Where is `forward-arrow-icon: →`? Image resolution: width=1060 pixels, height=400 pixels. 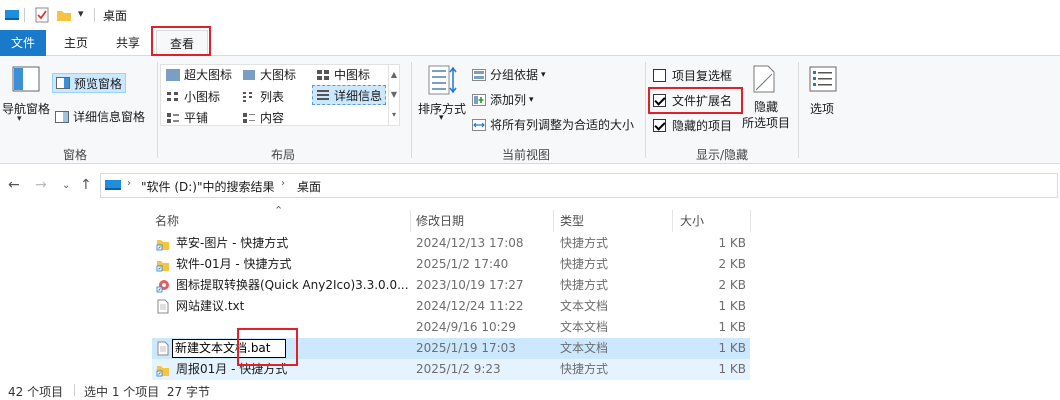 forward-arrow-icon: → is located at coordinates (41, 185).